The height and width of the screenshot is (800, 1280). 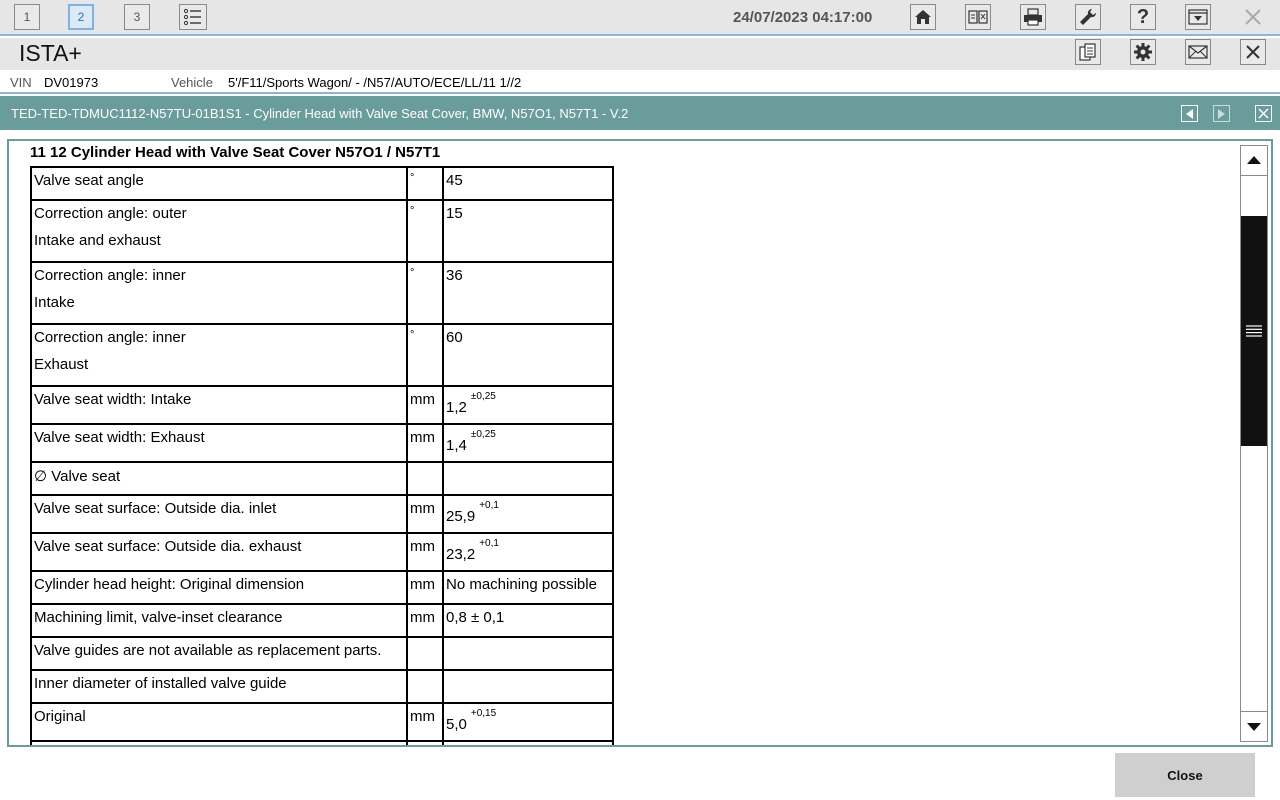 What do you see at coordinates (81, 17) in the screenshot?
I see `workspace-button-2: 2` at bounding box center [81, 17].